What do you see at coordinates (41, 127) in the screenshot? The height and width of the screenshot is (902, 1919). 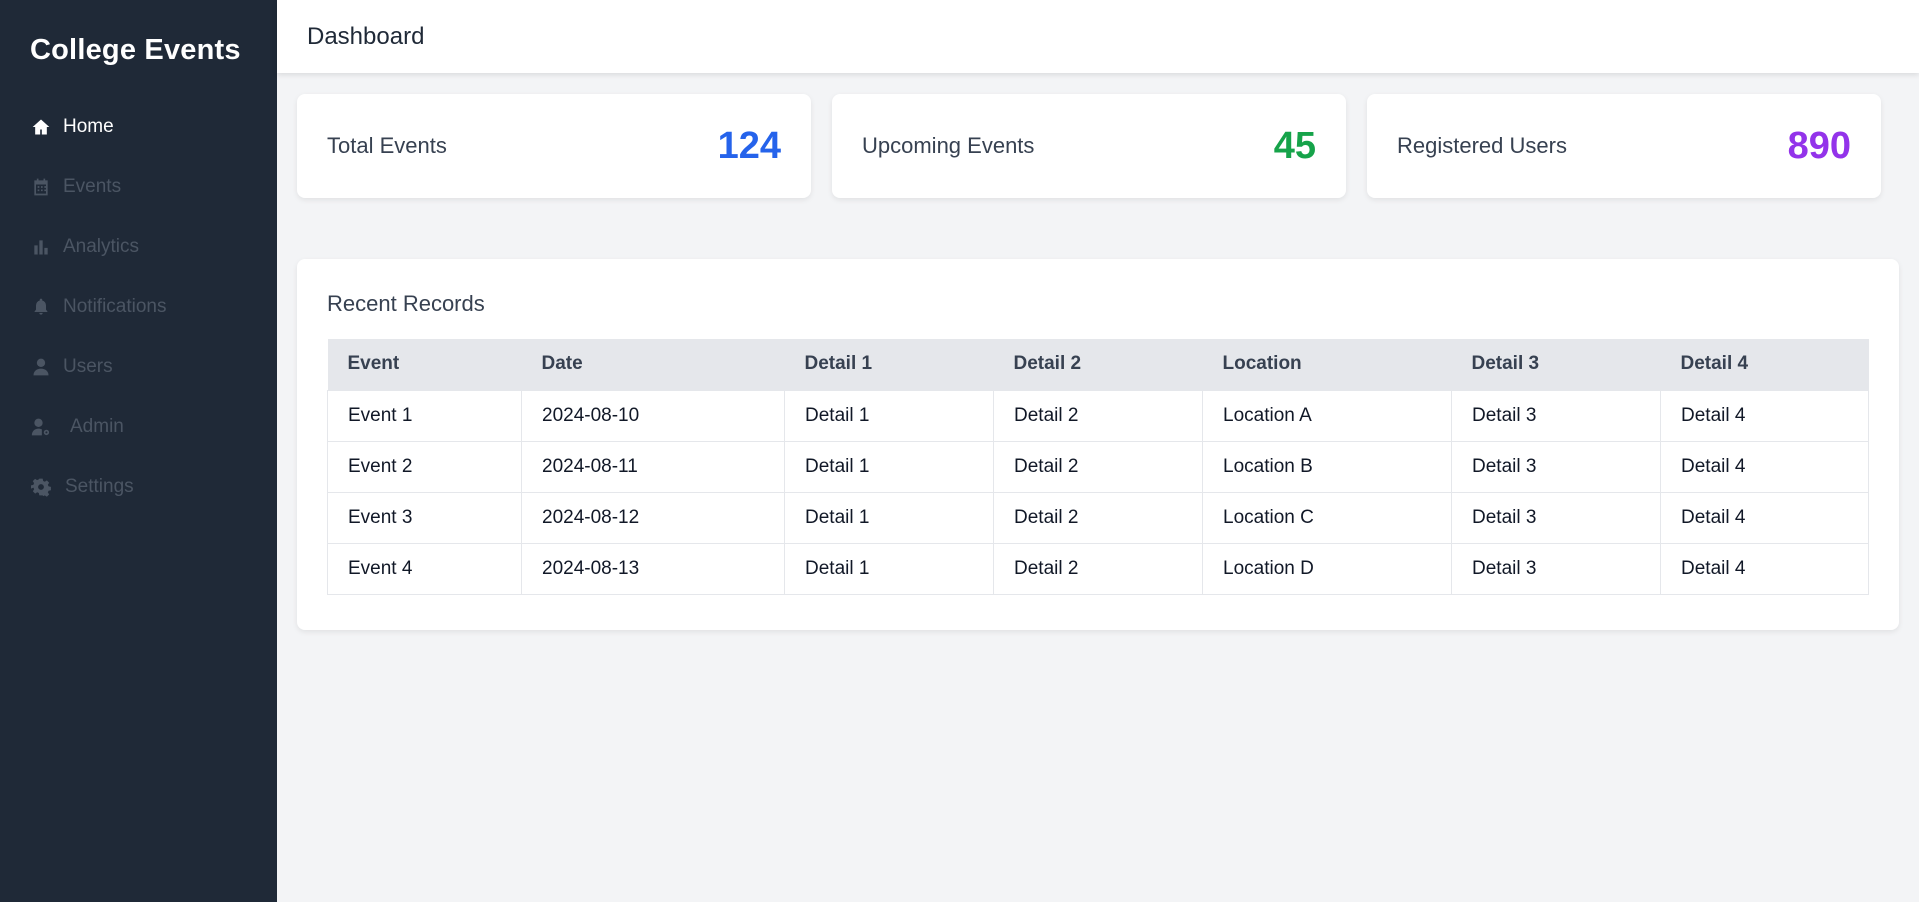 I see `home-icon` at bounding box center [41, 127].